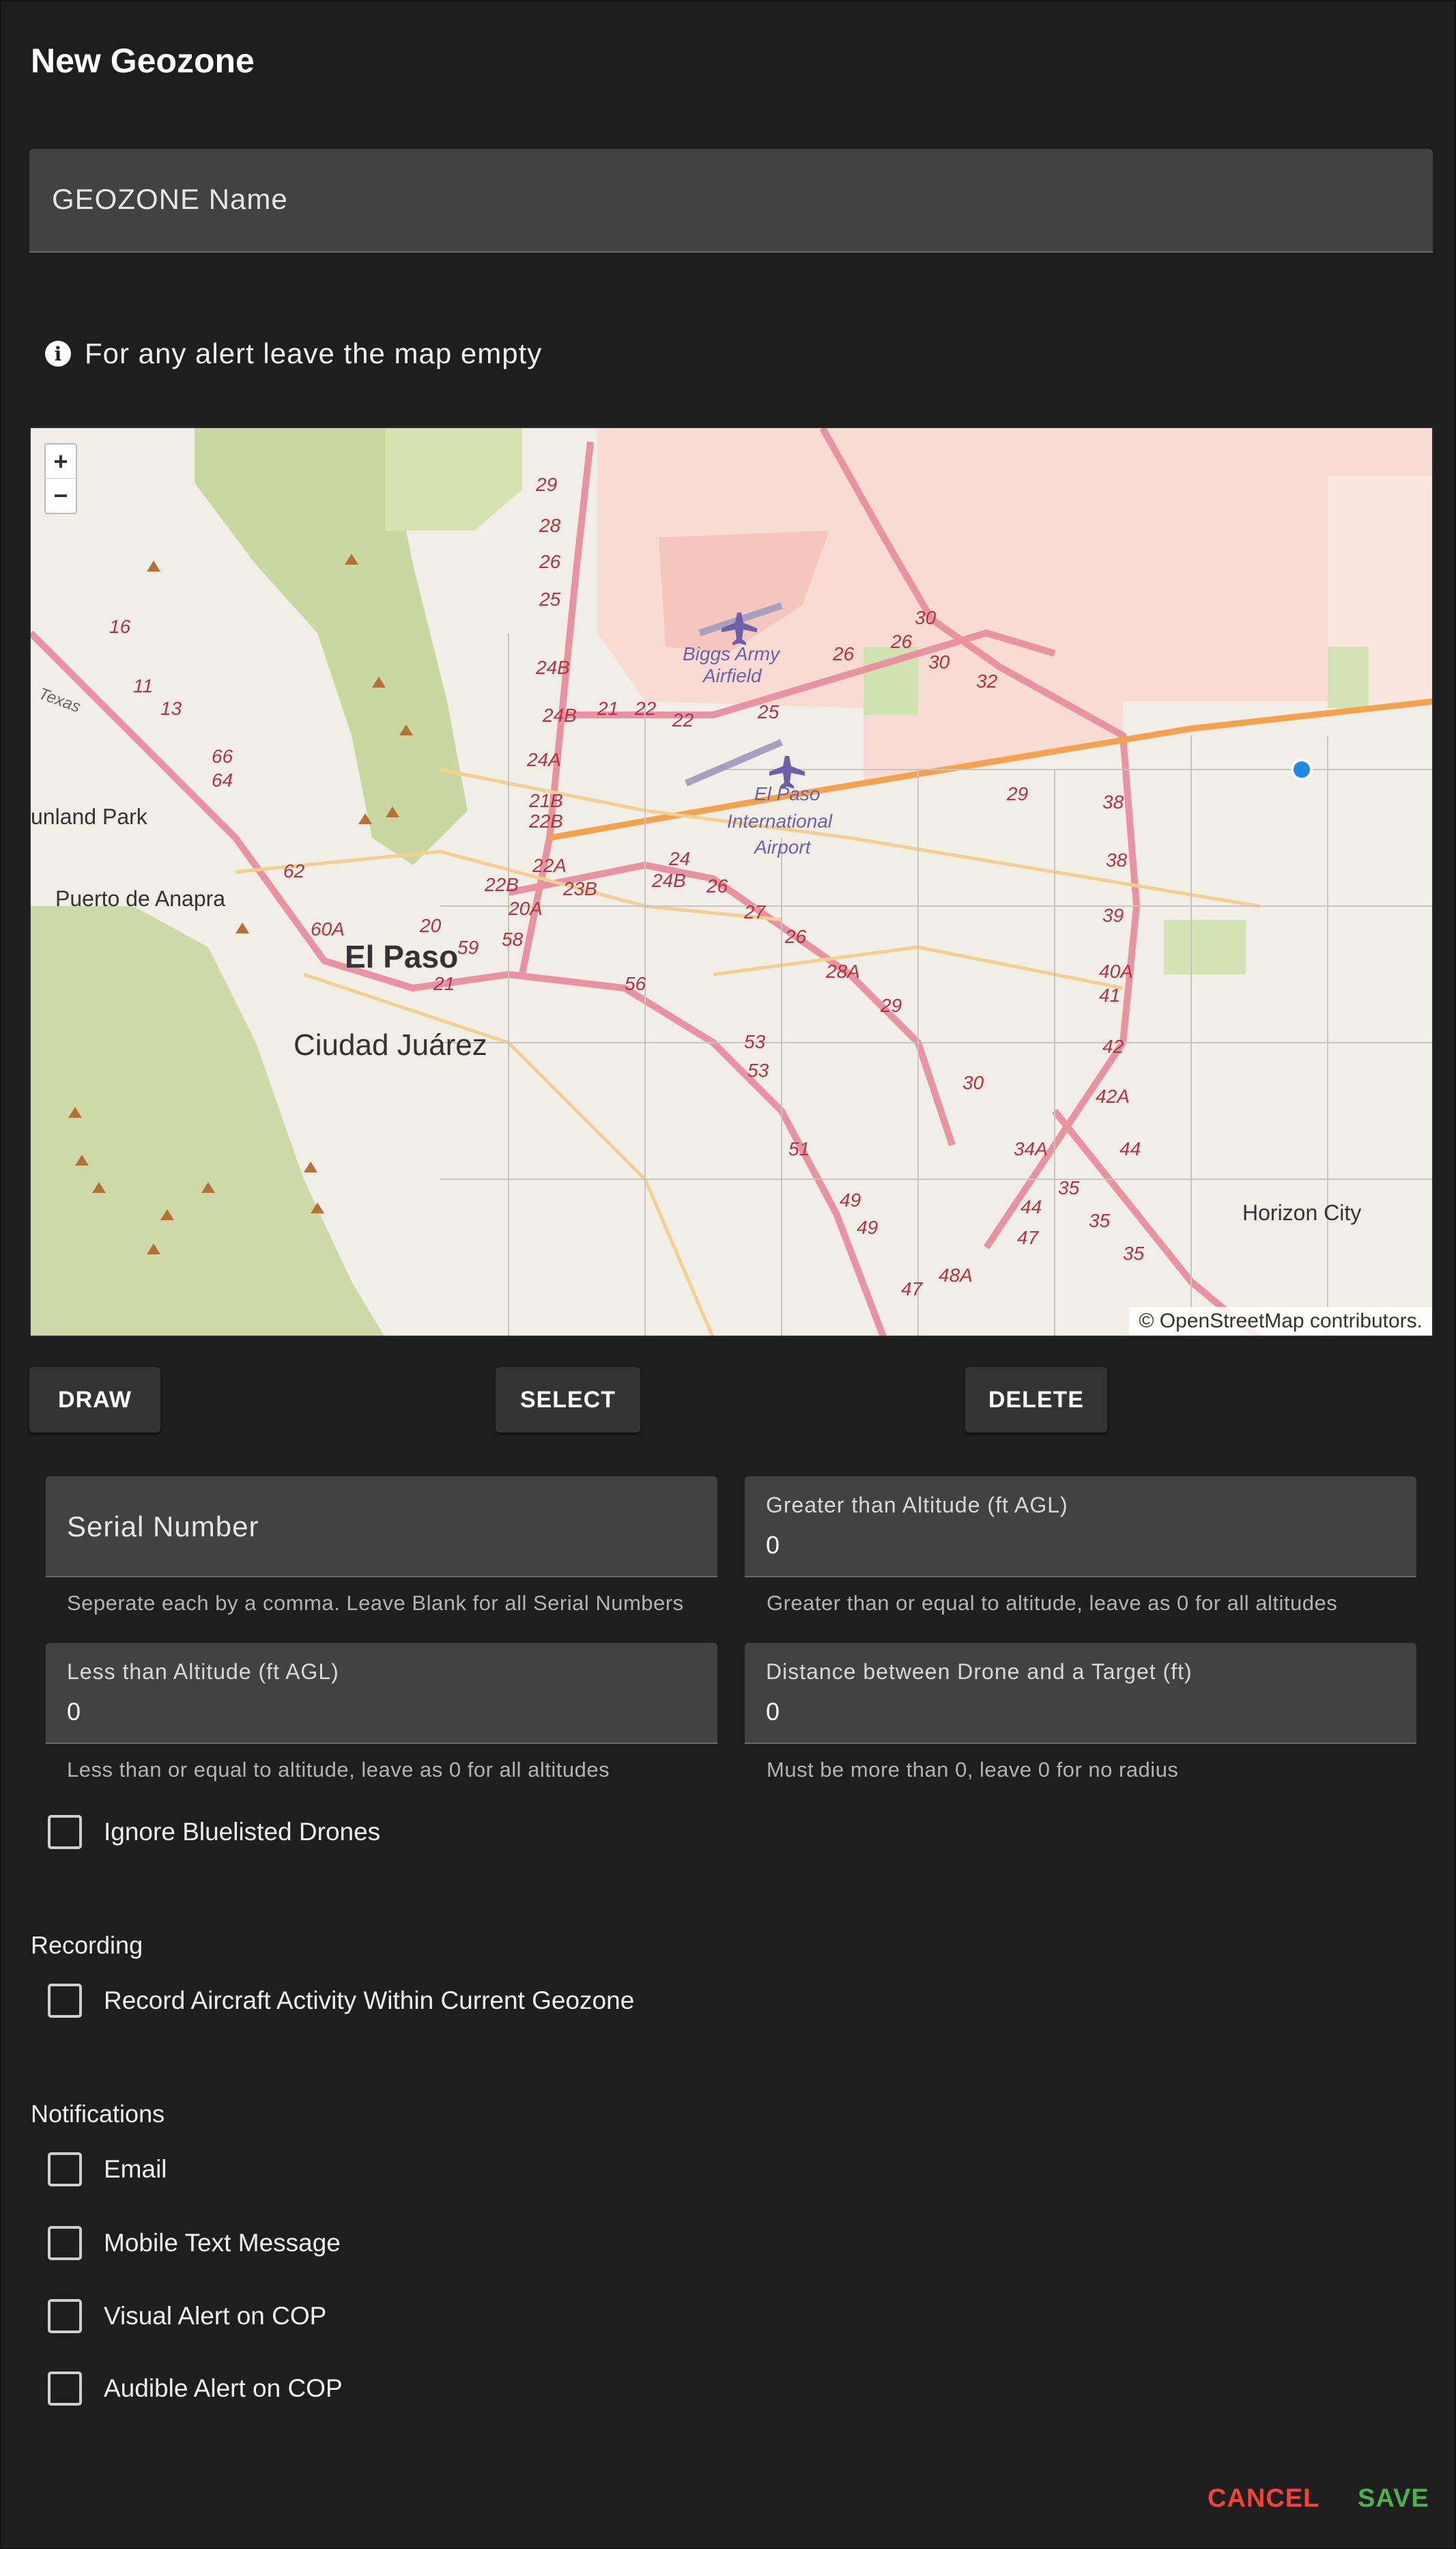 The image size is (1456, 2549). I want to click on geozone-name-input: GEOZONE Name, so click(731, 201).